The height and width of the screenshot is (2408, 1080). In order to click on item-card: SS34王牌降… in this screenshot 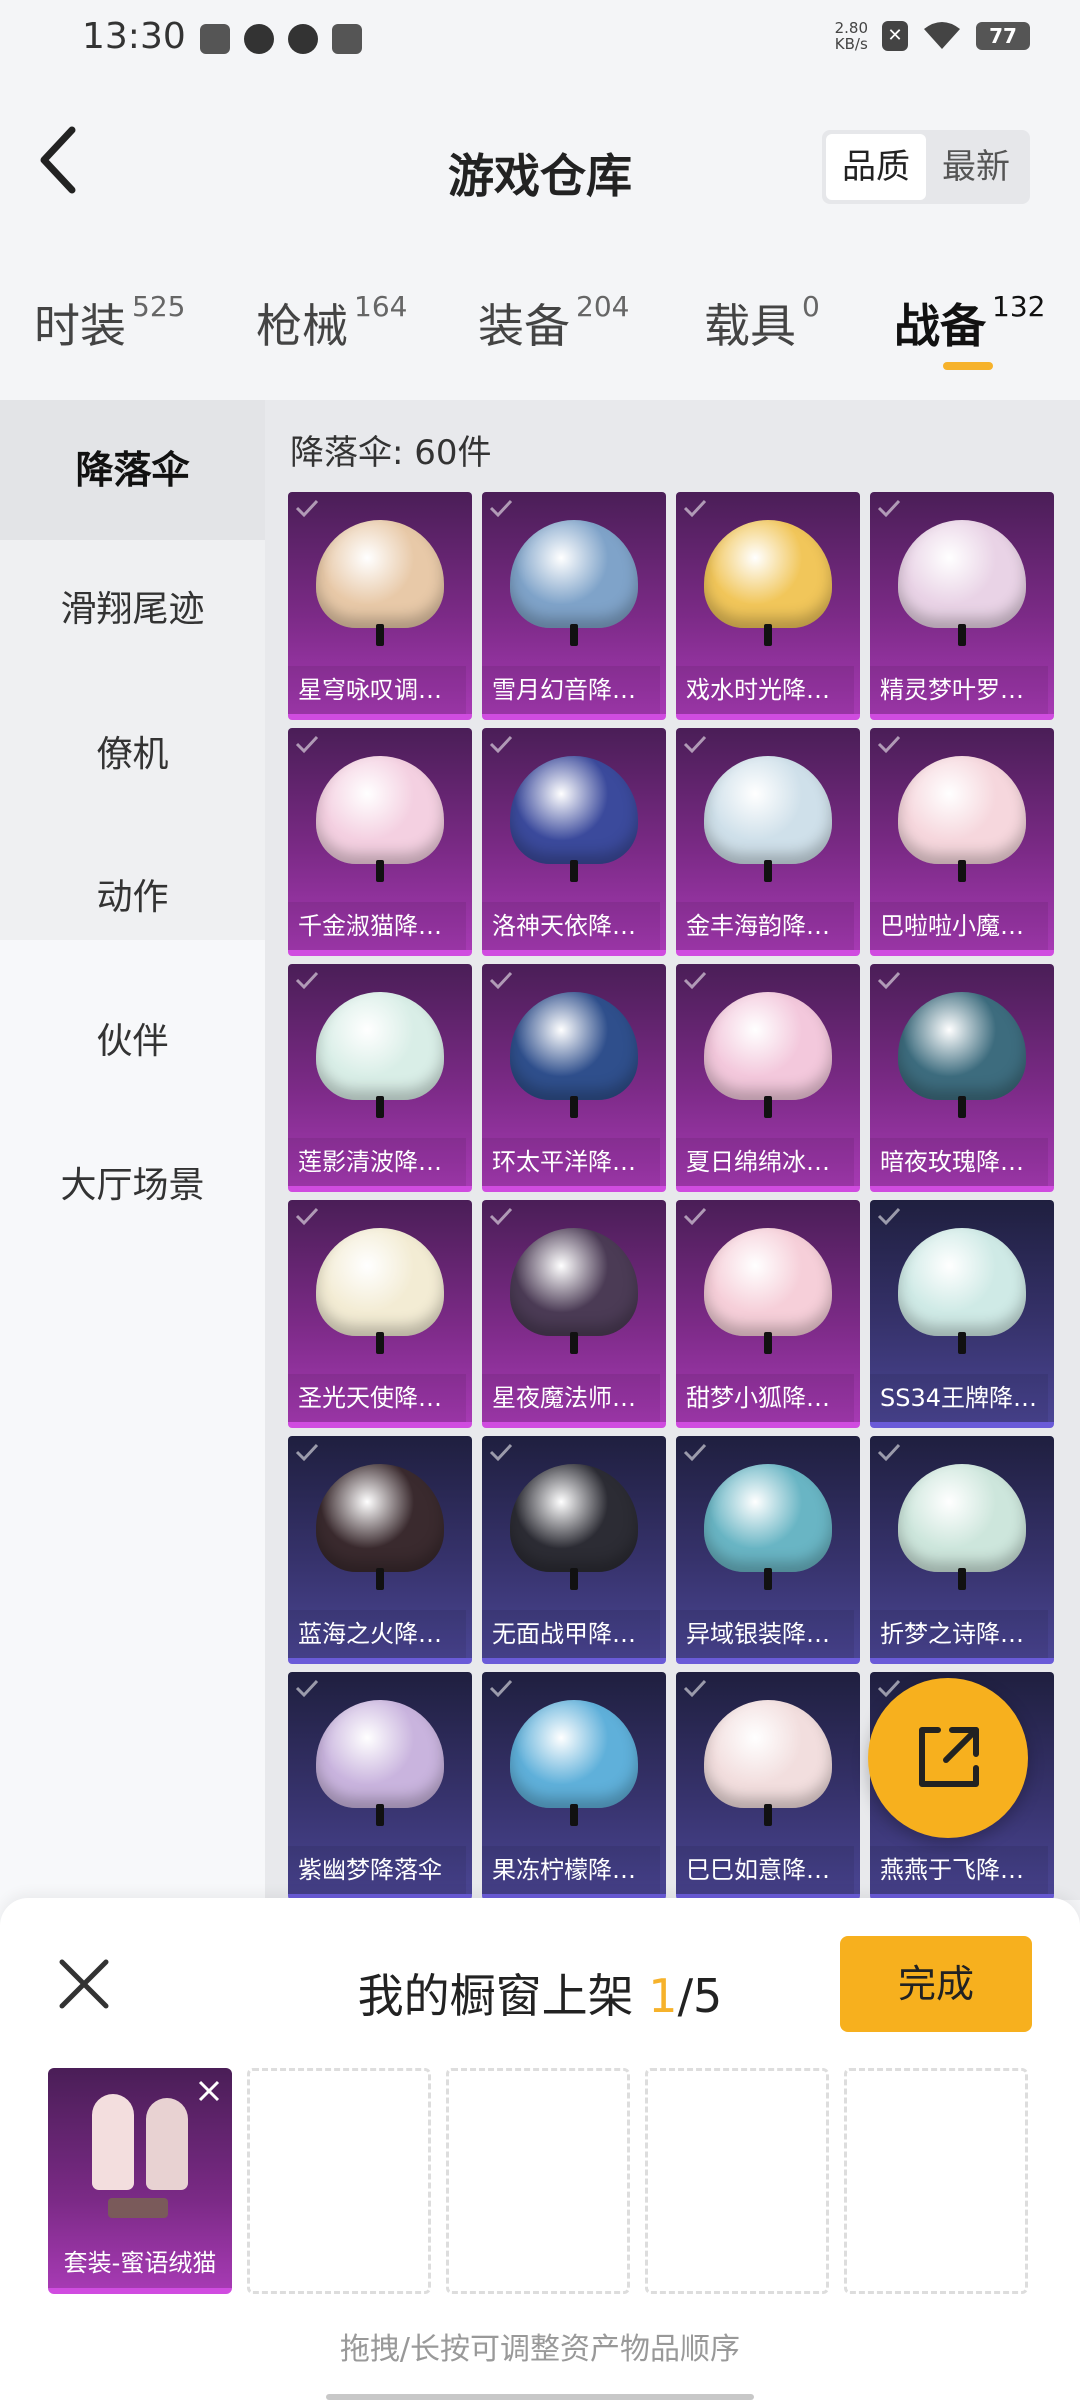, I will do `click(962, 1314)`.